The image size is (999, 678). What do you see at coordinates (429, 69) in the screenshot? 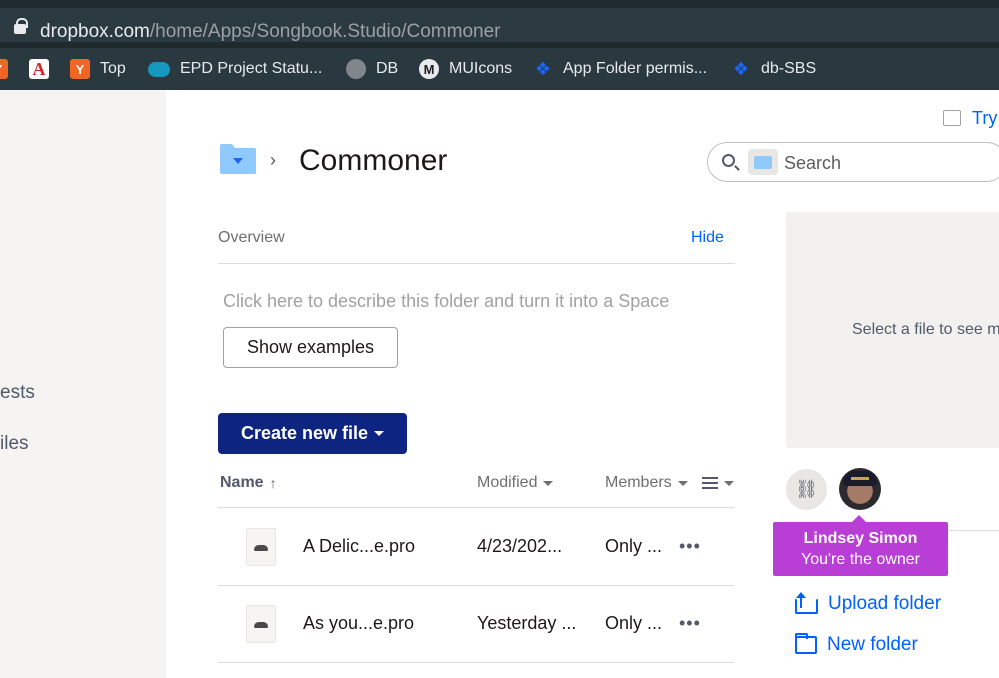
I see `mui-icon: M` at bounding box center [429, 69].